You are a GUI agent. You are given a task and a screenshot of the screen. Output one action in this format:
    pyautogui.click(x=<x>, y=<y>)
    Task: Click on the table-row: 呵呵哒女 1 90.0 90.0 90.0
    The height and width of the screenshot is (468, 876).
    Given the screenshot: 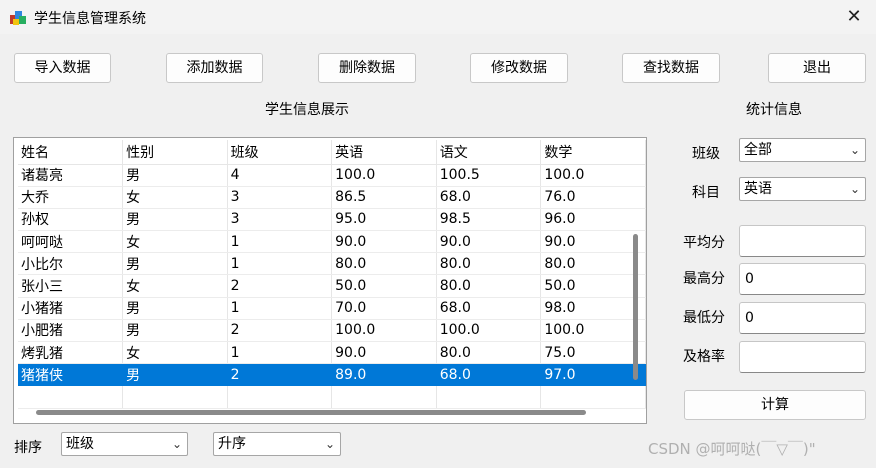 What is the action you would take?
    pyautogui.click(x=332, y=242)
    